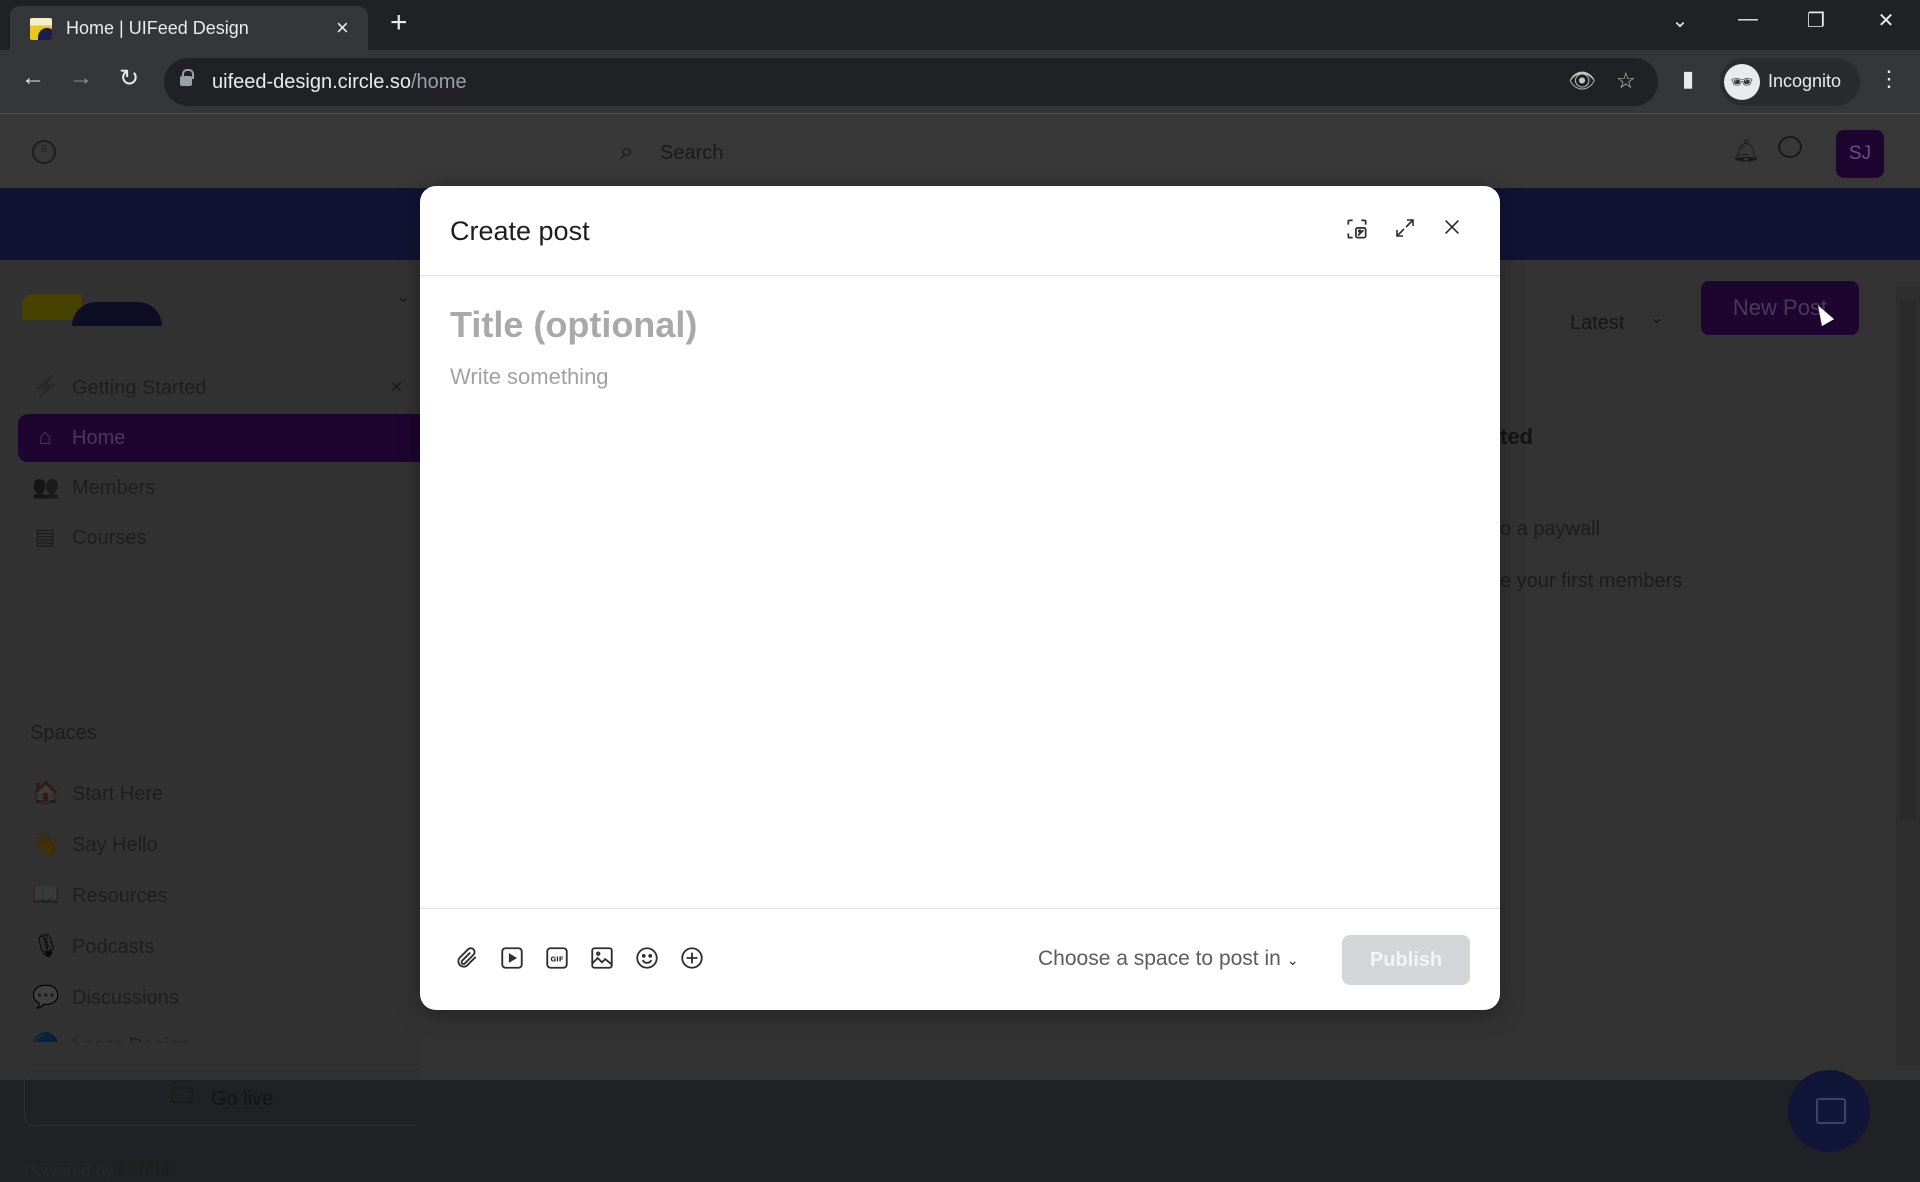 The image size is (1920, 1182). I want to click on messages-icon, so click(1790, 147).